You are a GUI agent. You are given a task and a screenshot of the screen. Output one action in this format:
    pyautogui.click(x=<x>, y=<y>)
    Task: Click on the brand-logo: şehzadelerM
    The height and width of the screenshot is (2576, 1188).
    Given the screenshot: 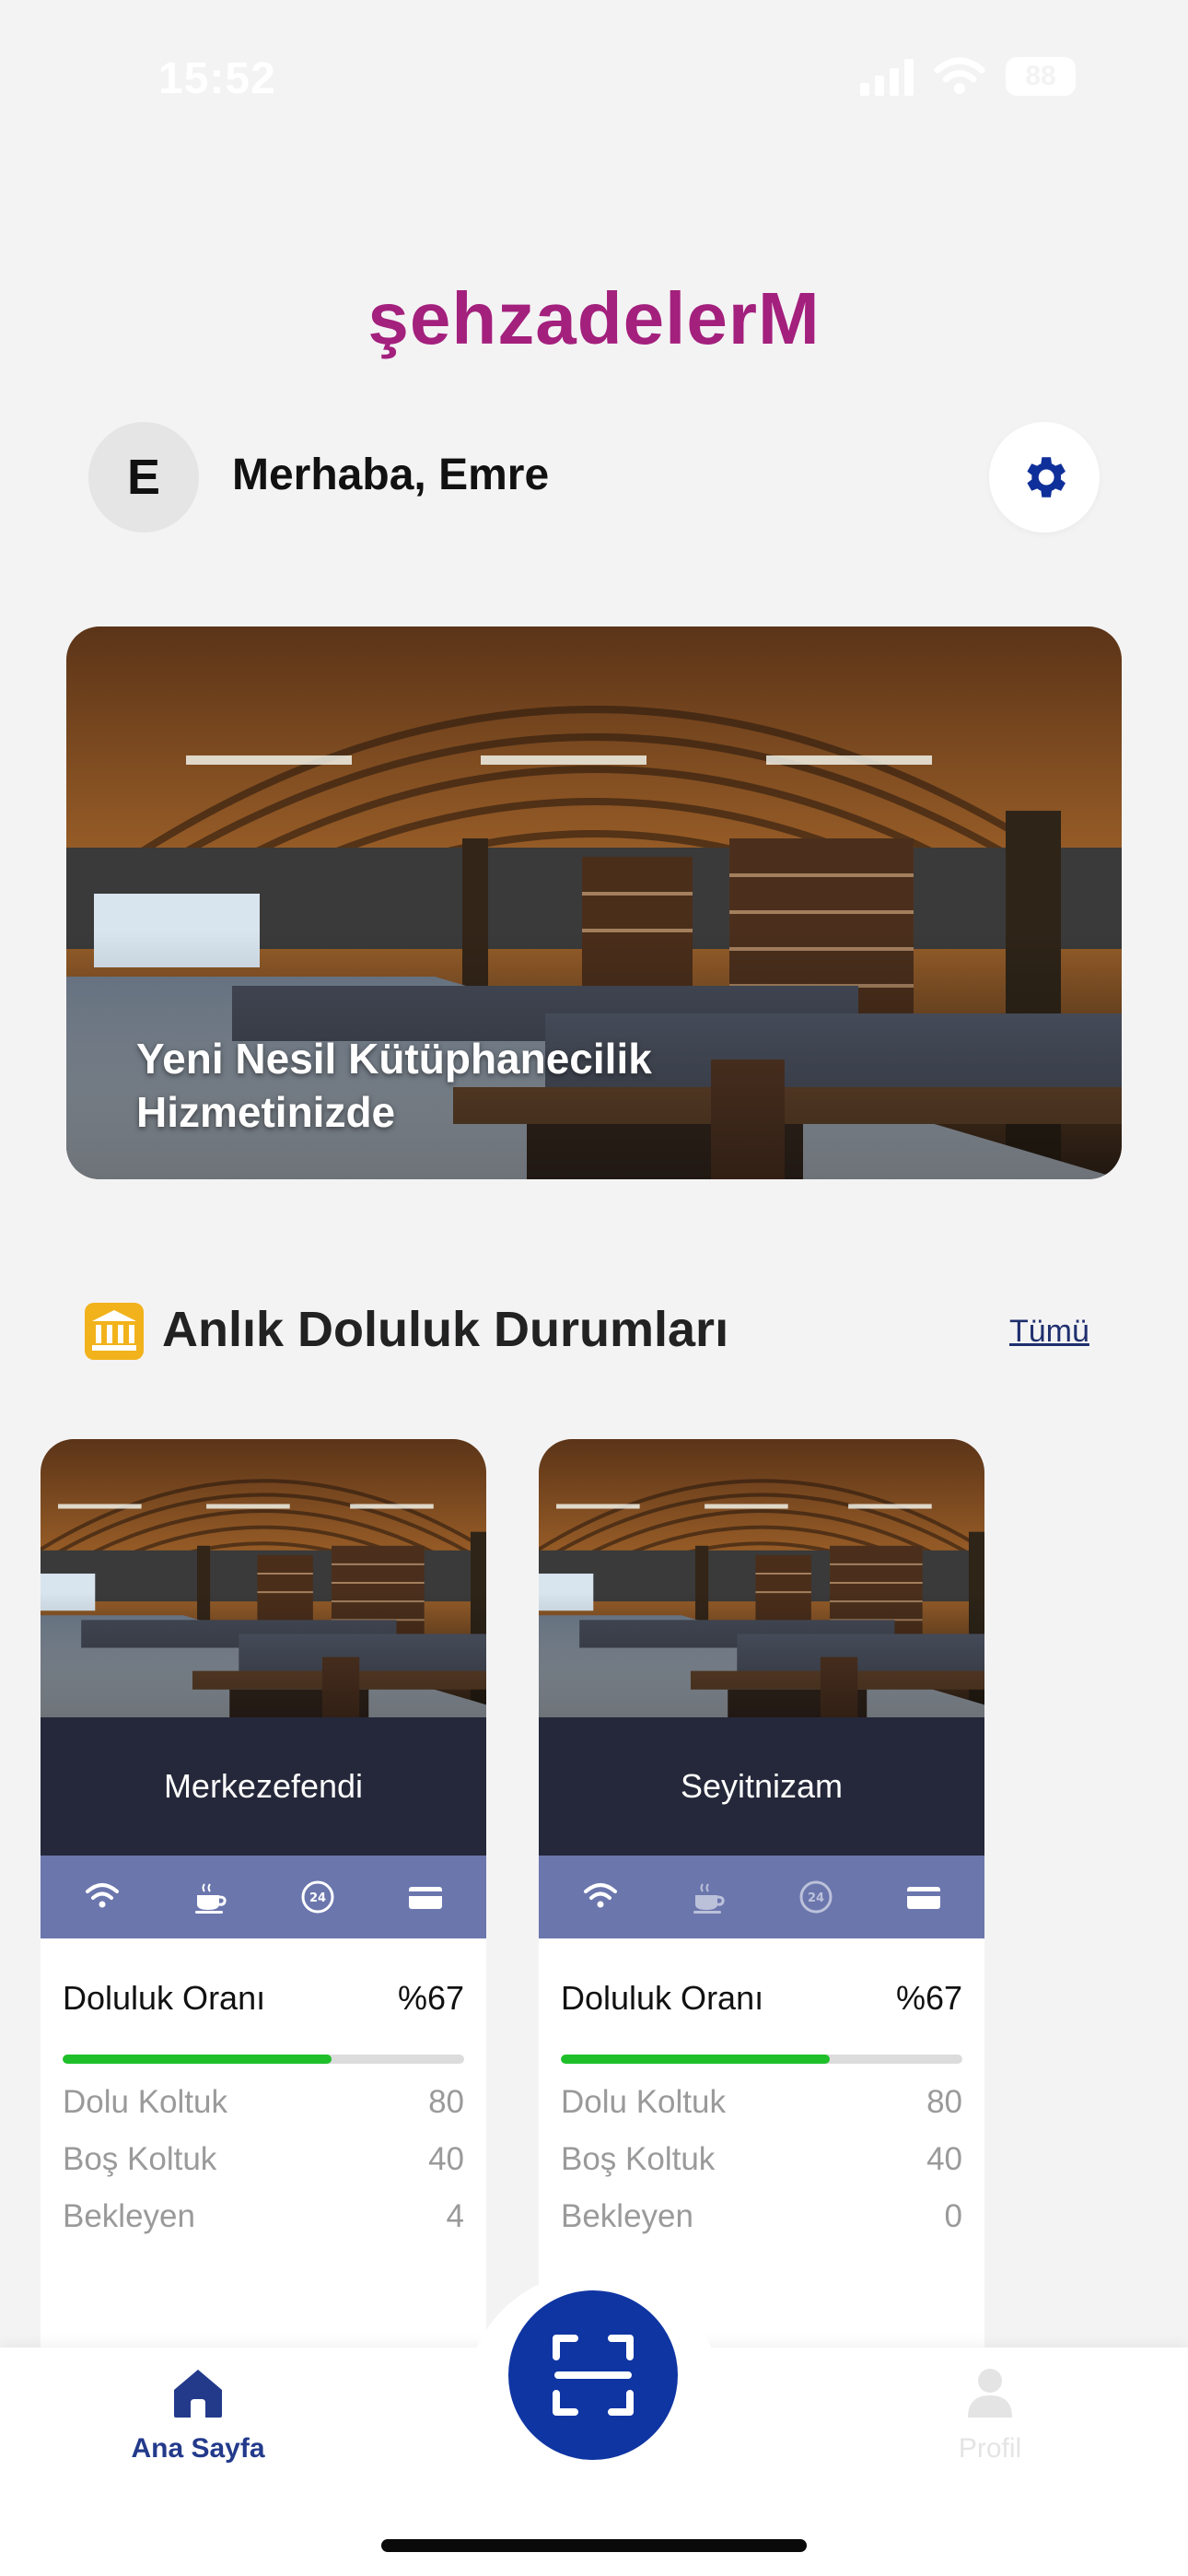 What is the action you would take?
    pyautogui.click(x=594, y=318)
    